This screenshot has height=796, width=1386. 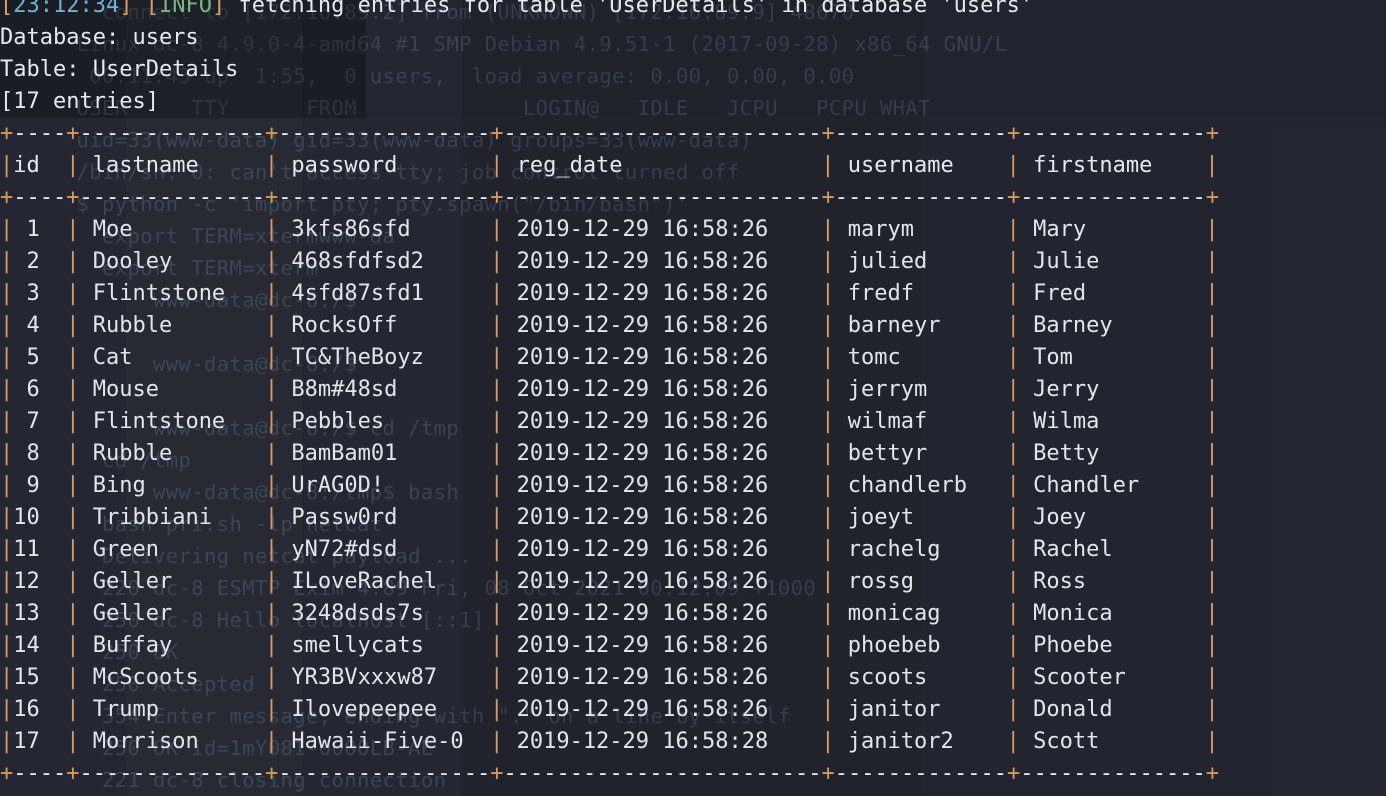 What do you see at coordinates (99, 37) in the screenshot?
I see `database-label: Database: users` at bounding box center [99, 37].